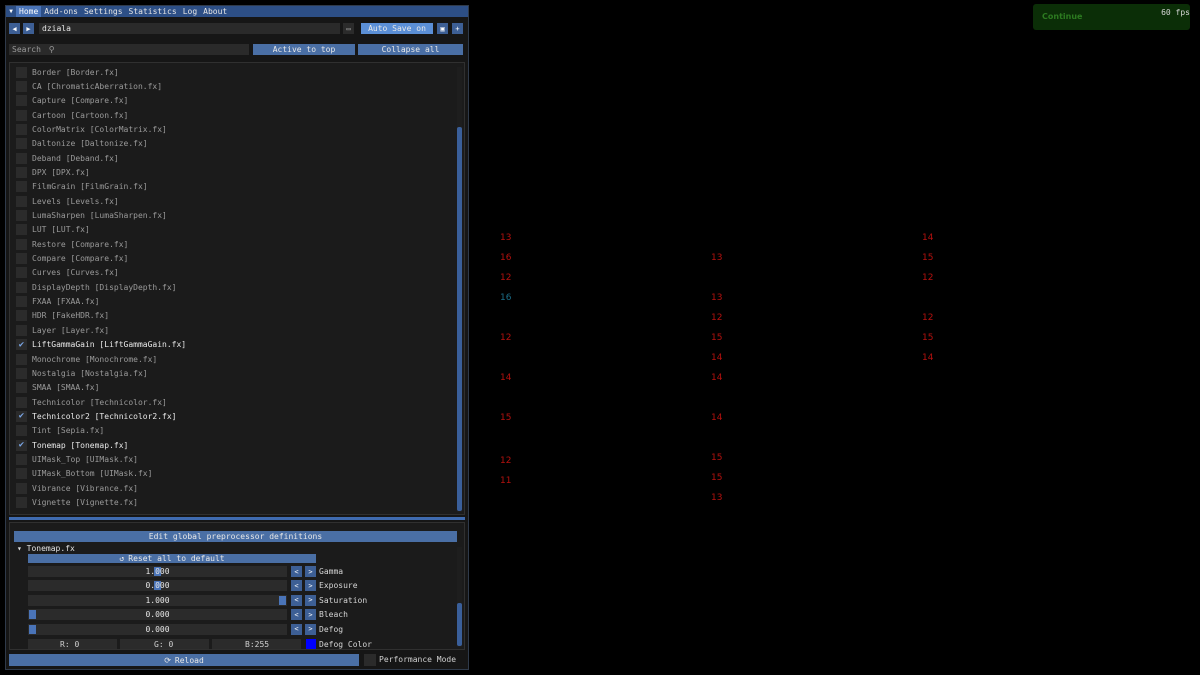  Describe the element at coordinates (296, 571) in the screenshot. I see `decrement-gamma-button: <` at that location.